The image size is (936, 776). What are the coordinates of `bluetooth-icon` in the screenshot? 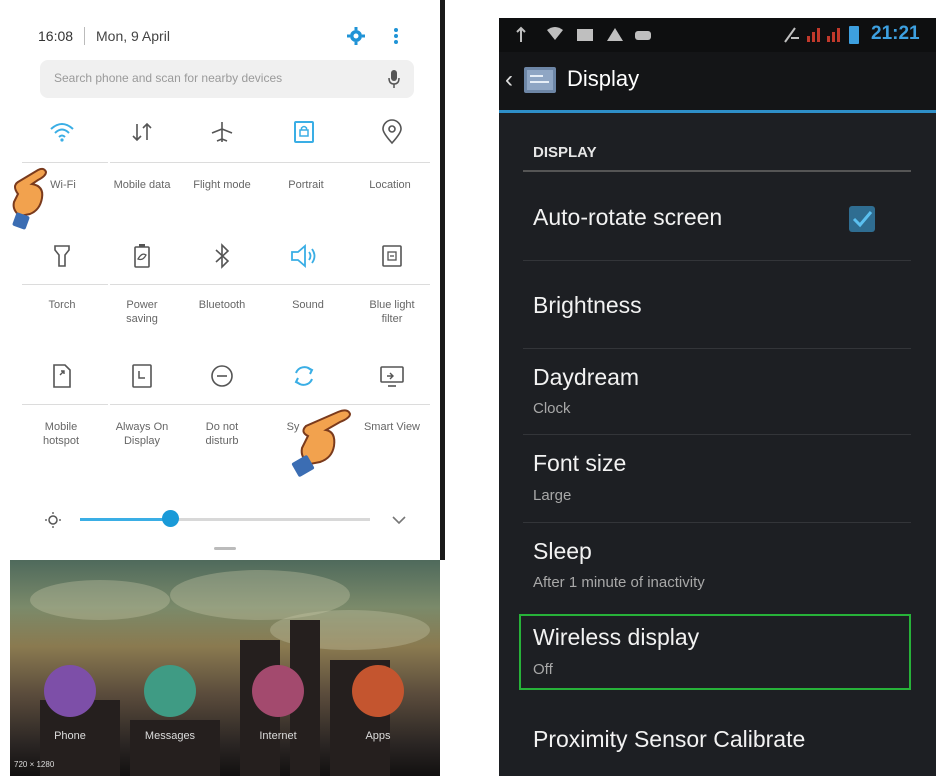 It's located at (222, 256).